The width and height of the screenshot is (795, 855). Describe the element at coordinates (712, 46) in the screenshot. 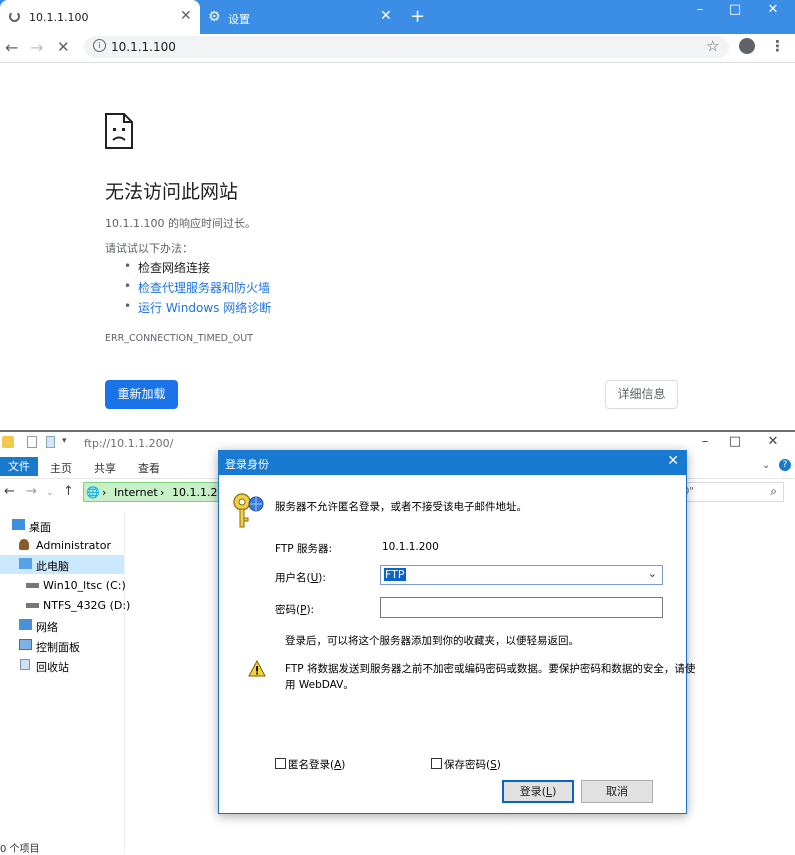

I see `bookmark-star-icon: ☆` at that location.